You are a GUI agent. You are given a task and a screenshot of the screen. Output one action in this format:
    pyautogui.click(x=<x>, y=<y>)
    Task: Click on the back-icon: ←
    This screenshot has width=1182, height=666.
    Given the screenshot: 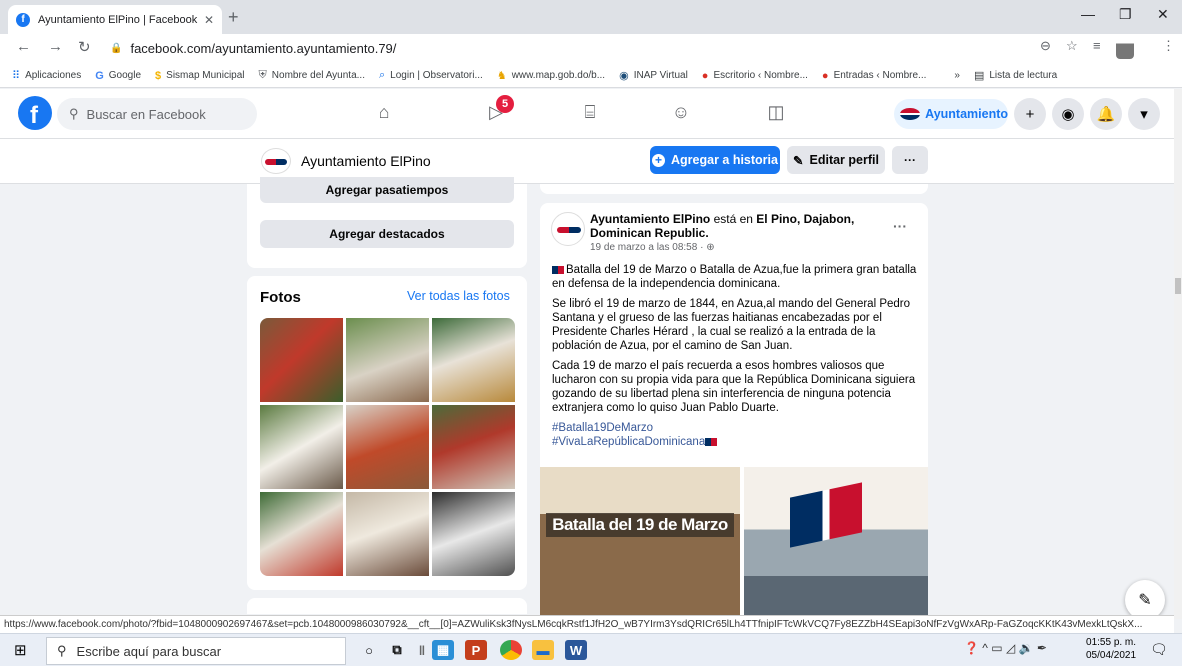 What is the action you would take?
    pyautogui.click(x=23, y=46)
    